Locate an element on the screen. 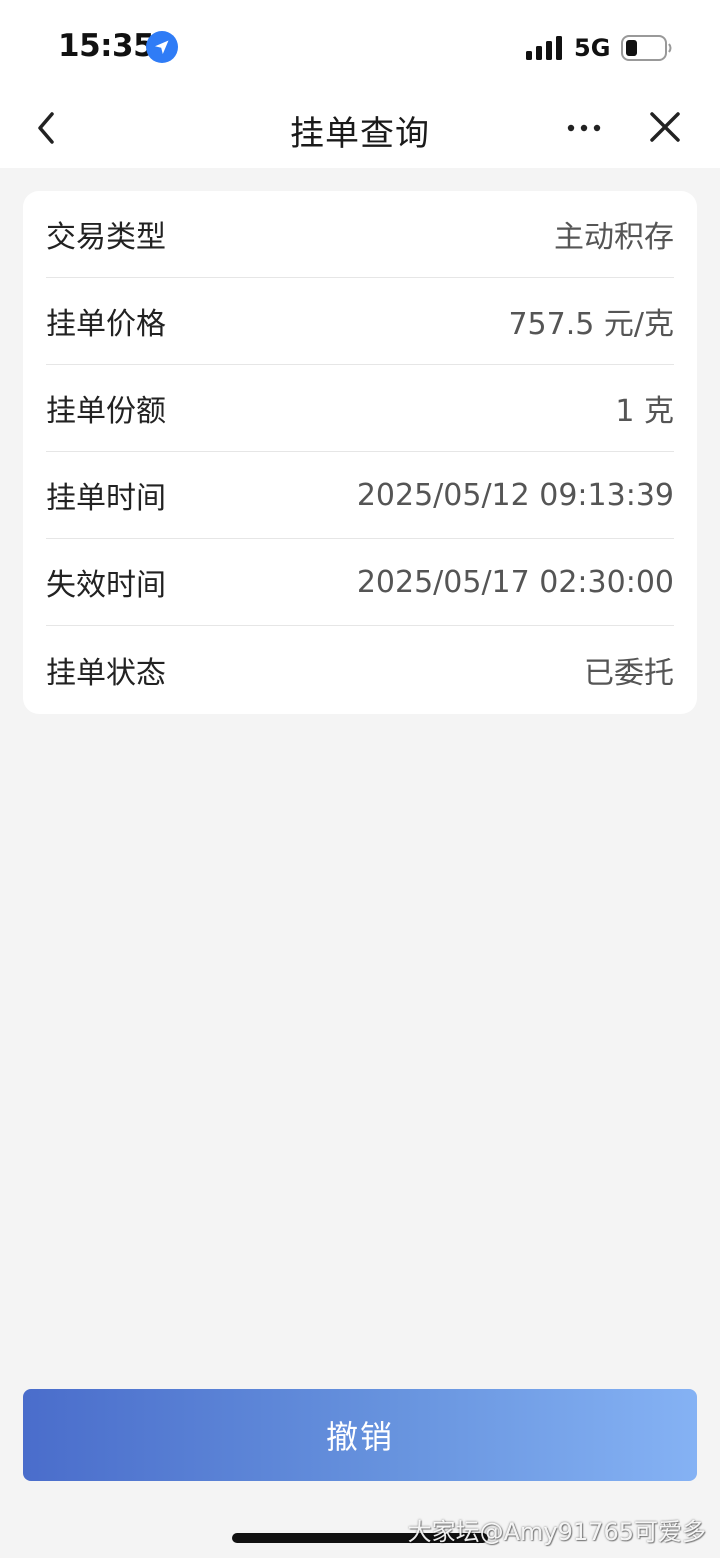  status-bar: 15:35 5G is located at coordinates (360, 46).